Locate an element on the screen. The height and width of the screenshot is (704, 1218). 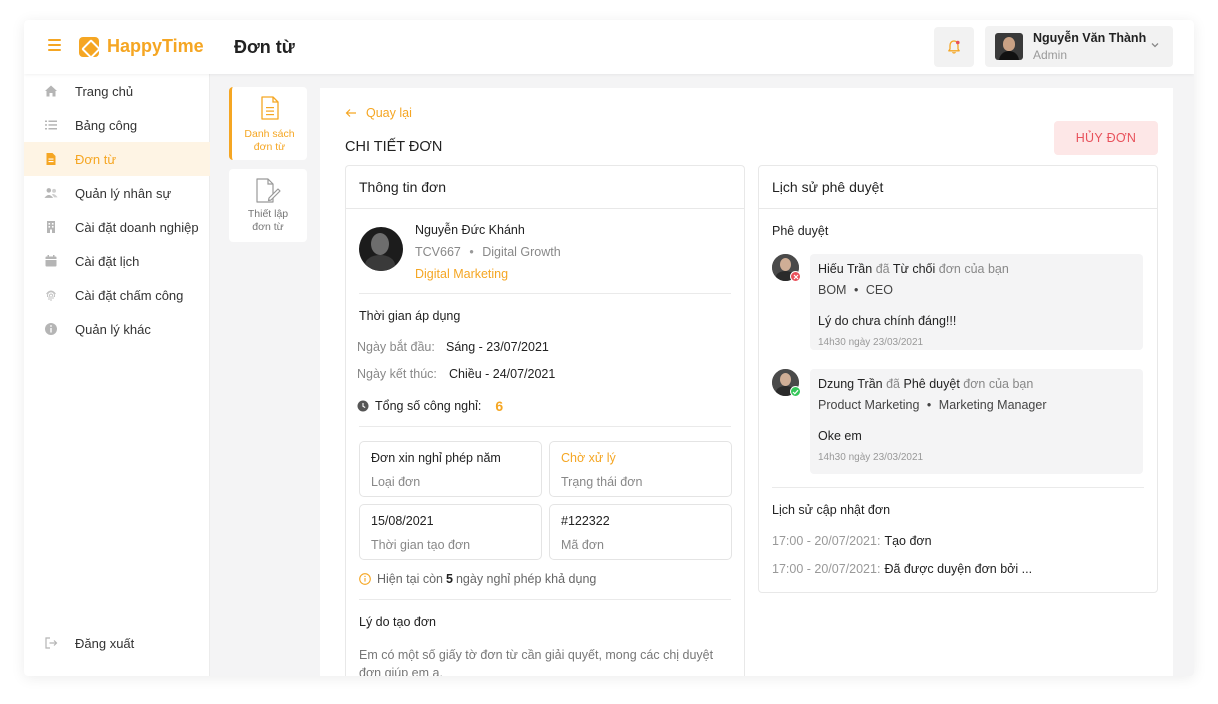
sidebar-item-other: Quản lý khác is located at coordinates (117, 329).